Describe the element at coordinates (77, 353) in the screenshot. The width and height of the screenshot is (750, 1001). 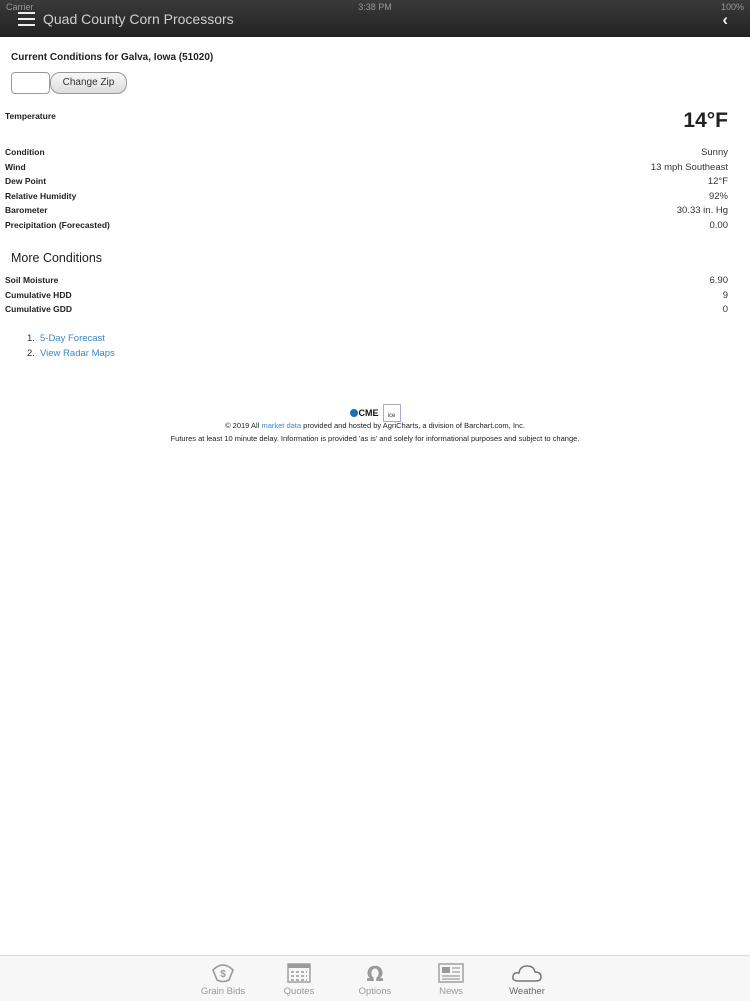
I see `view-radar-maps-link: View Radar Maps` at that location.